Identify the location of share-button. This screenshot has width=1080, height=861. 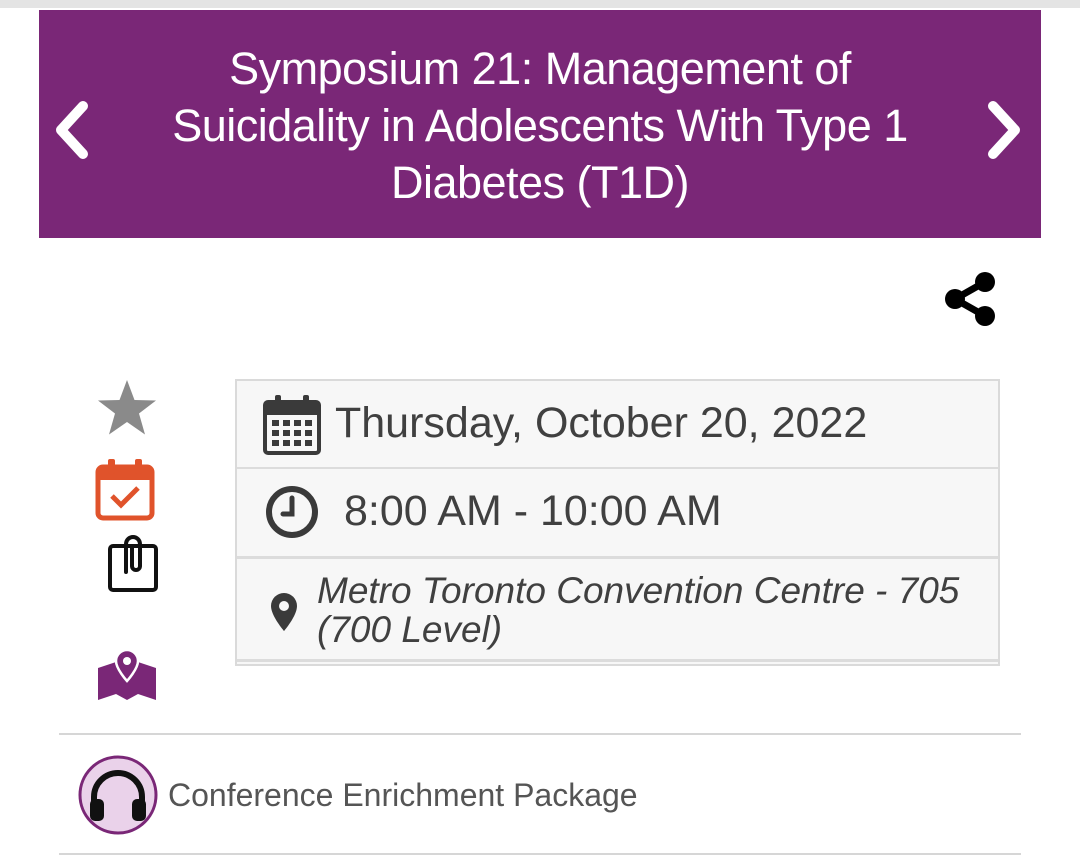
(970, 299).